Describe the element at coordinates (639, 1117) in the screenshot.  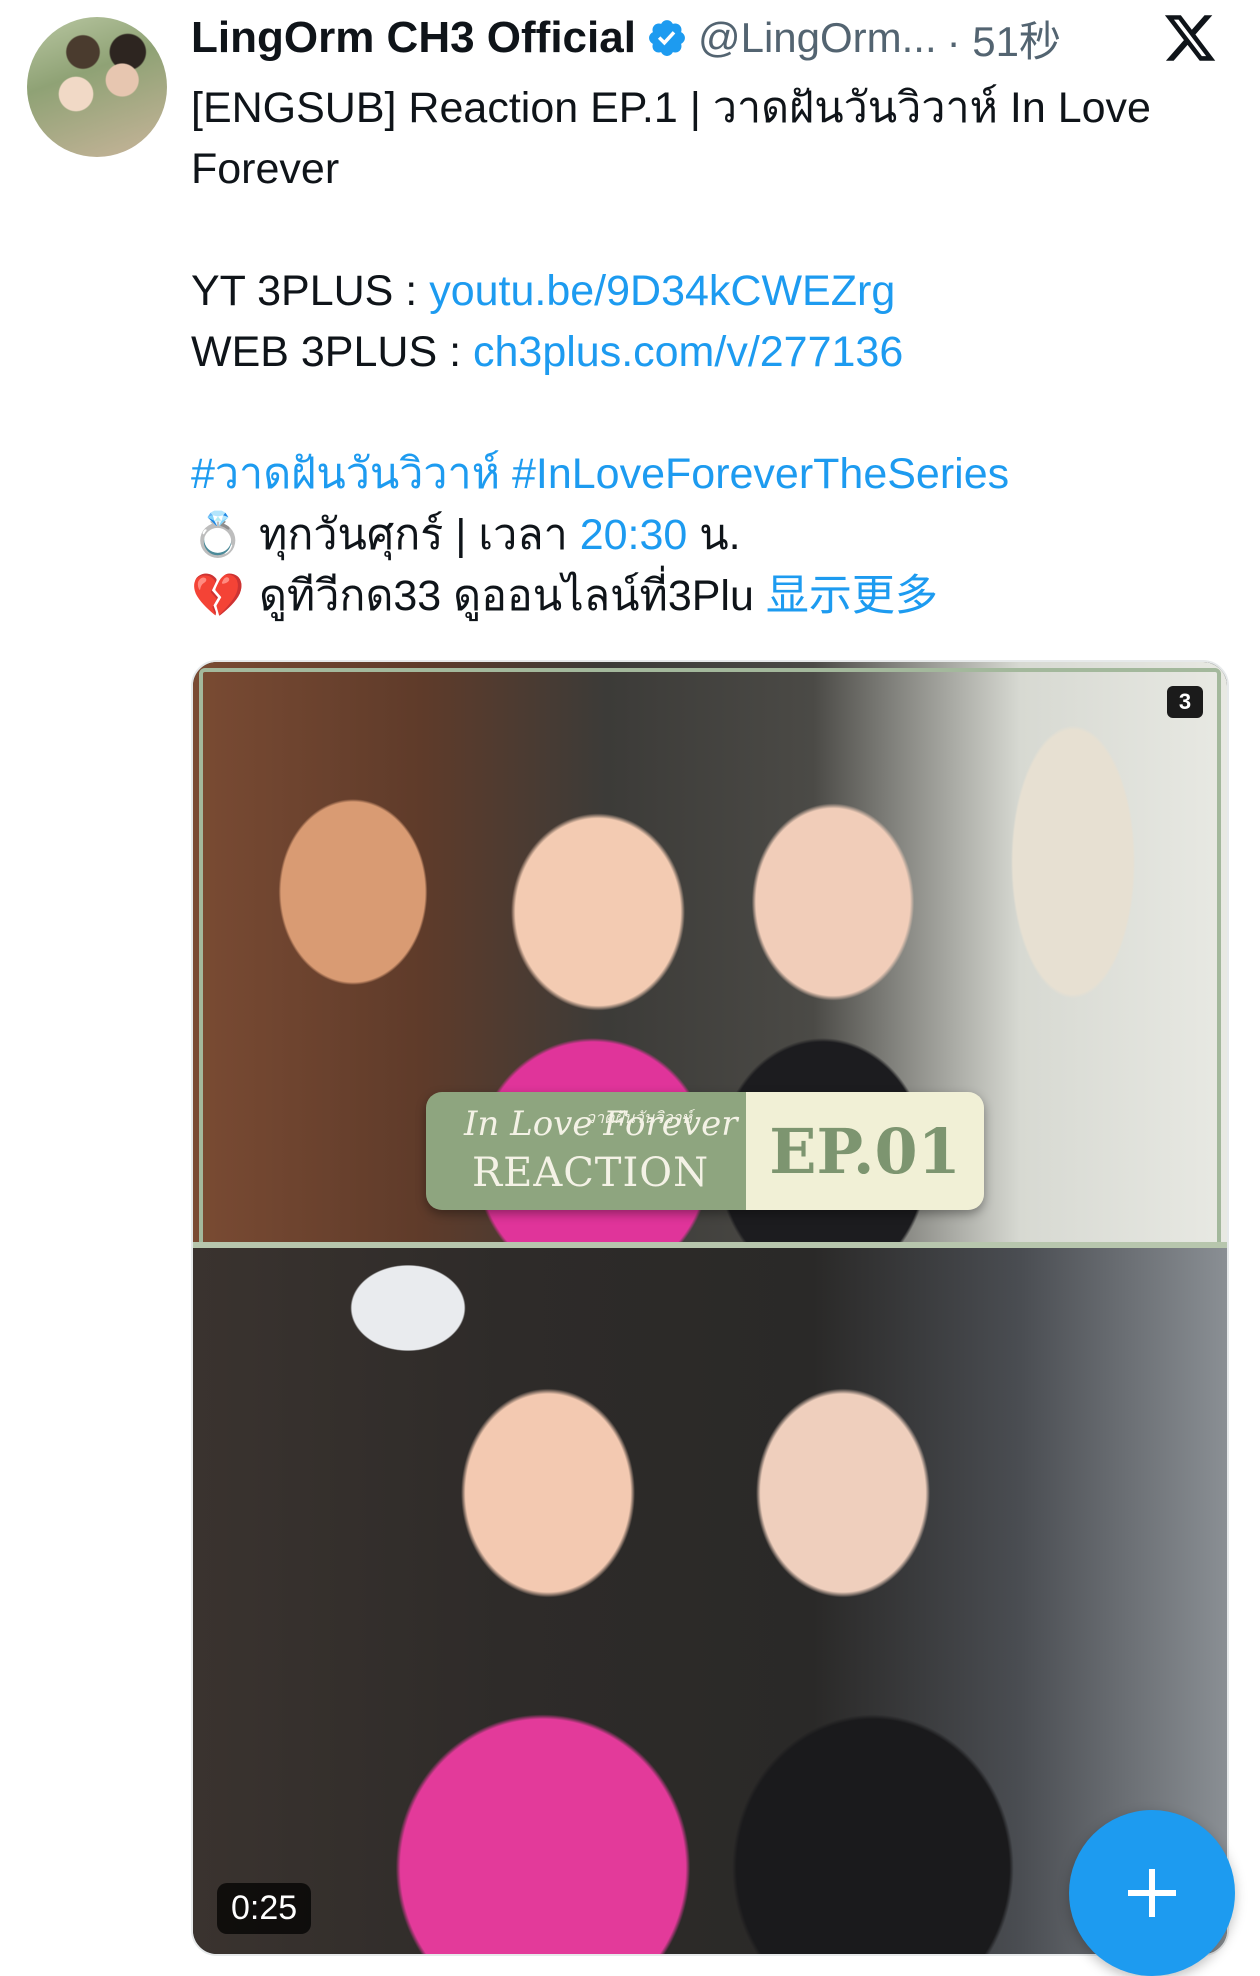
I see `banner-thai-title: วาดฝันวันวิวาห์` at that location.